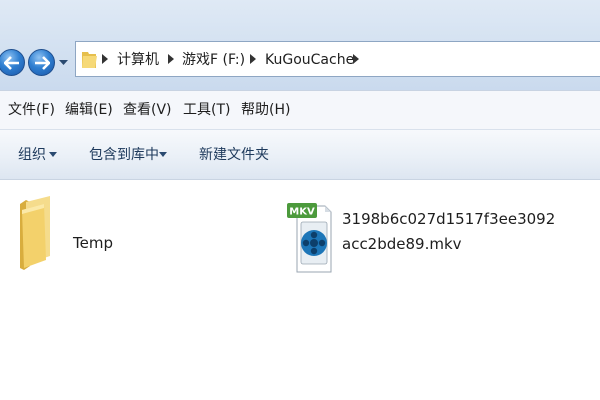 This screenshot has height=400, width=600. I want to click on menu-bar: 文件(F) 编辑(E) 查看(V) 工具(T) 帮助(H), so click(300, 110).